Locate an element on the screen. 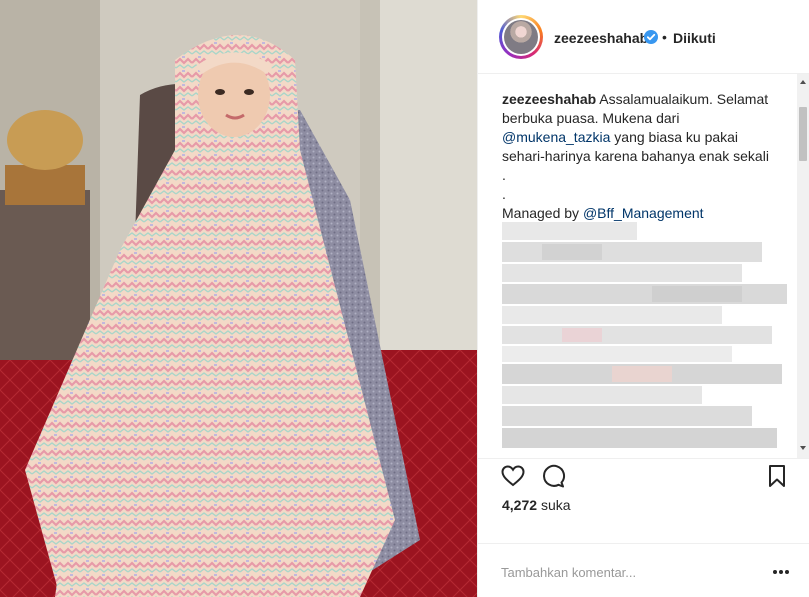  likes-count: 4,272 suka is located at coordinates (536, 505).